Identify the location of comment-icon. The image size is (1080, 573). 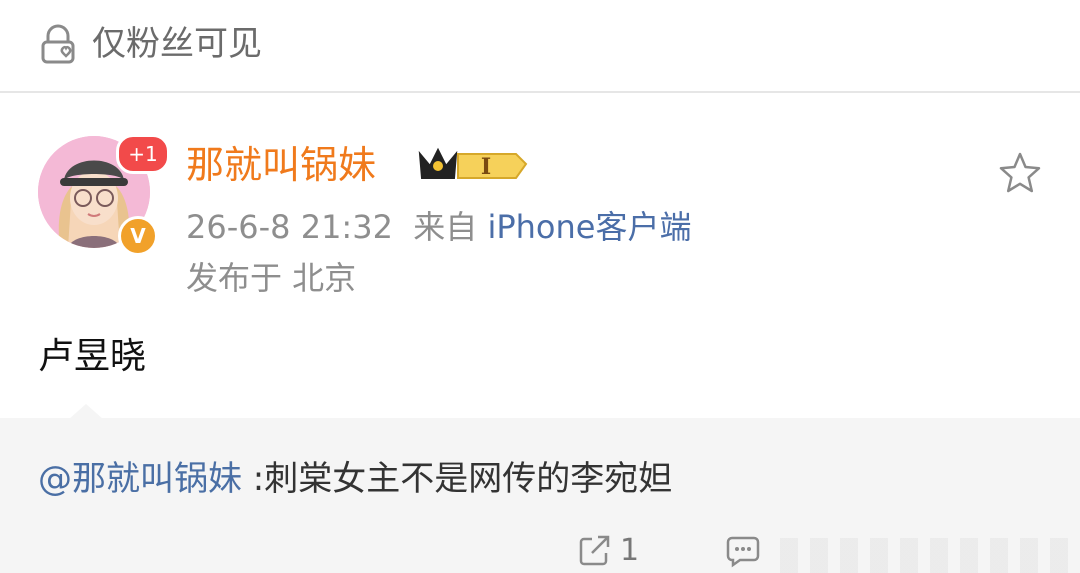
(743, 551).